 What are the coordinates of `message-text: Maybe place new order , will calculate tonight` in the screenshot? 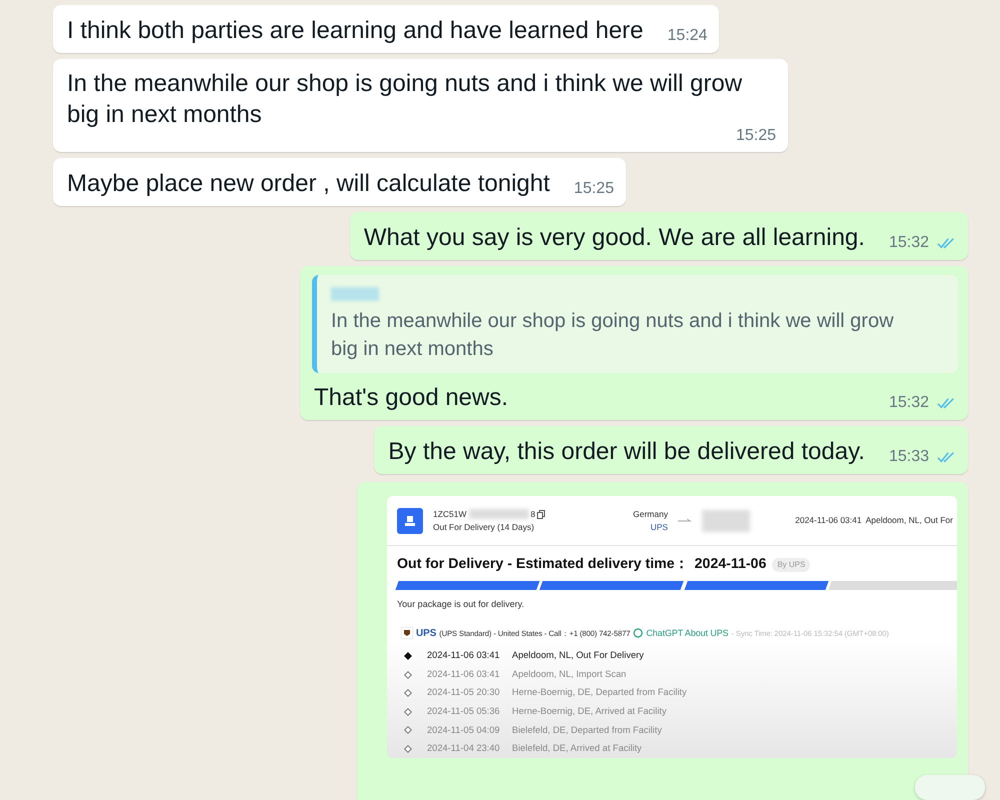 It's located at (308, 183).